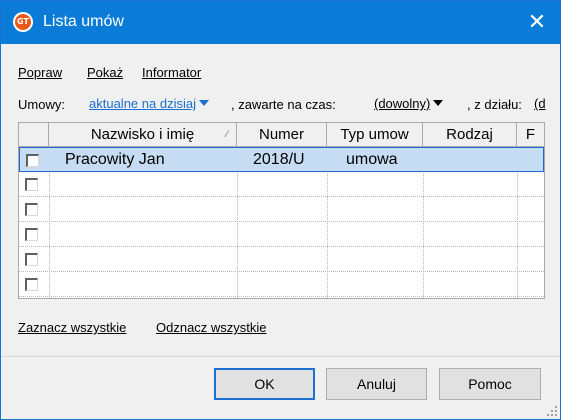 Image resolution: width=561 pixels, height=420 pixels. Describe the element at coordinates (171, 72) in the screenshot. I see `menu-informator: Informator` at that location.